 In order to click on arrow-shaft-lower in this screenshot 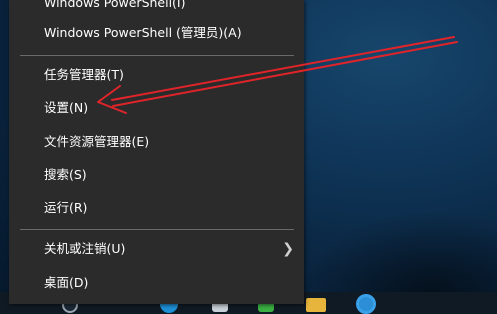, I will do `click(285, 74)`.